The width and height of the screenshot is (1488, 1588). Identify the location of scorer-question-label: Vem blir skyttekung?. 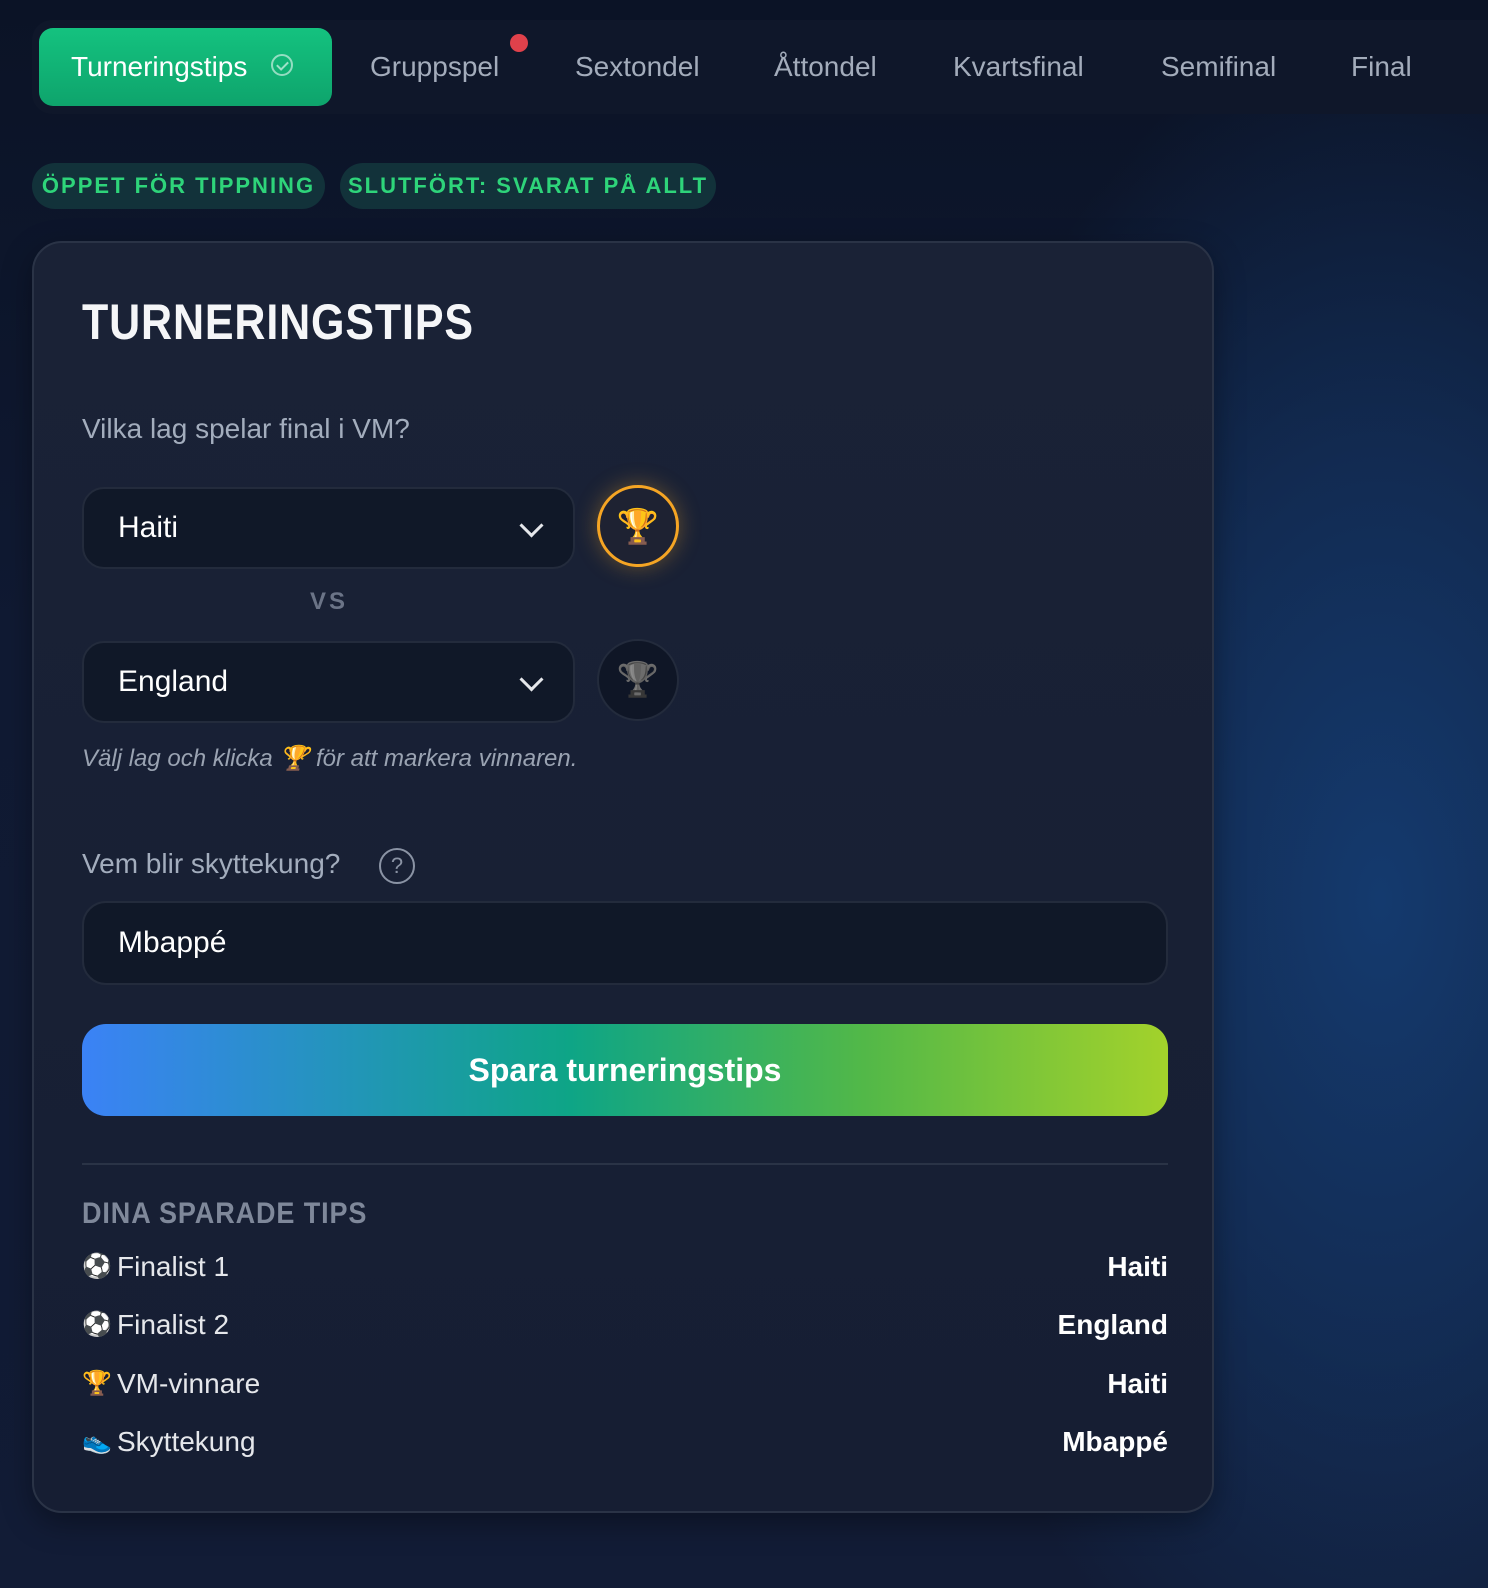
(211, 863).